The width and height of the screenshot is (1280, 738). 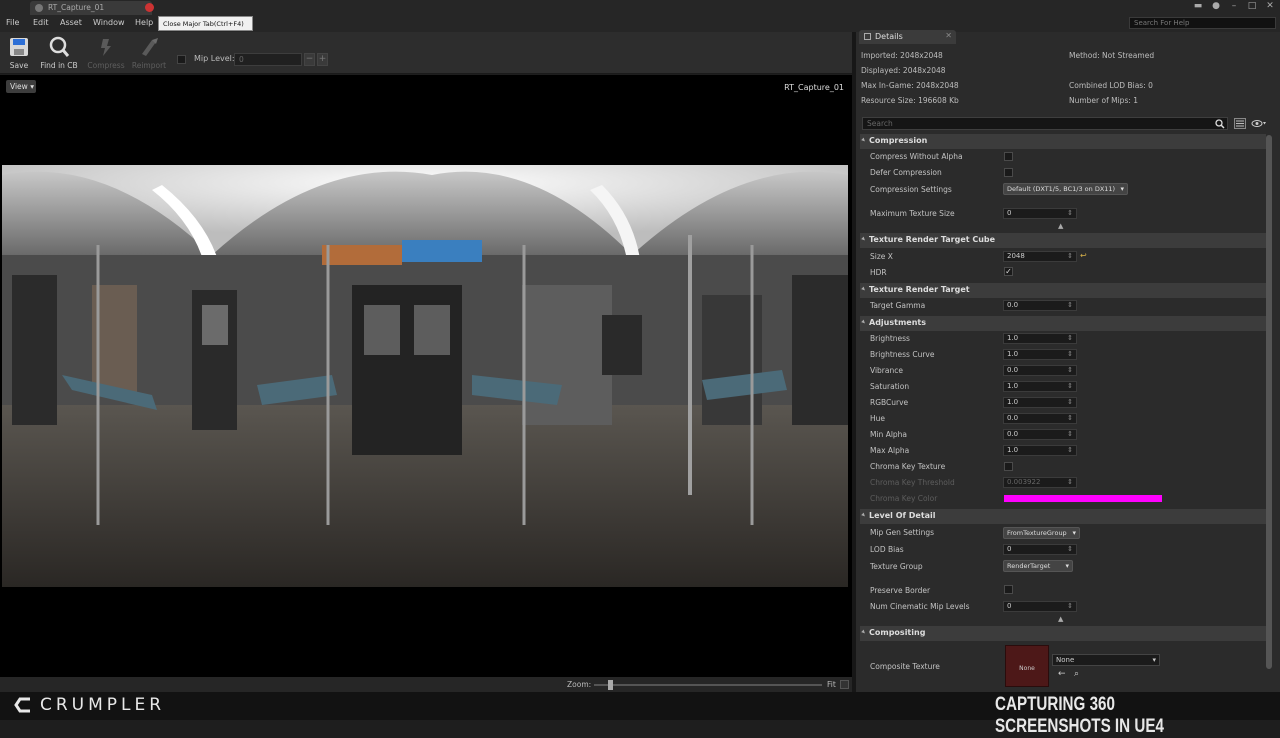 What do you see at coordinates (106, 53) in the screenshot?
I see `compress-button: Compress` at bounding box center [106, 53].